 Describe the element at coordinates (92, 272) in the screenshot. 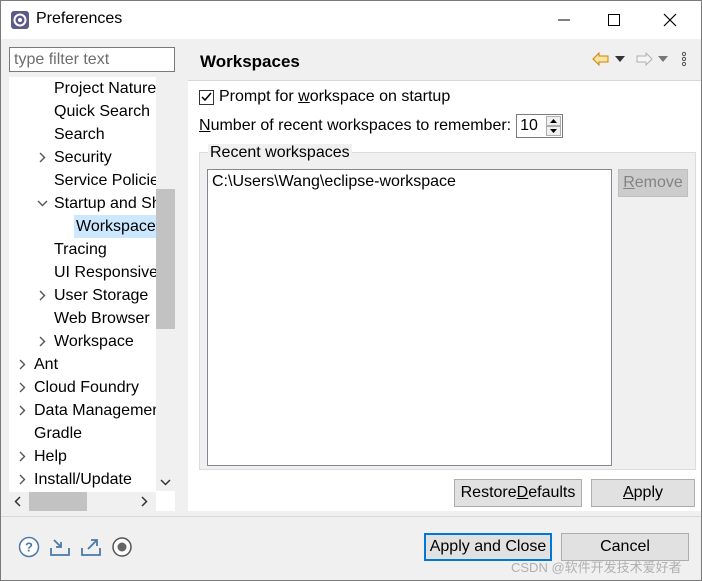

I see `tree-item: UI Responsiveness` at that location.